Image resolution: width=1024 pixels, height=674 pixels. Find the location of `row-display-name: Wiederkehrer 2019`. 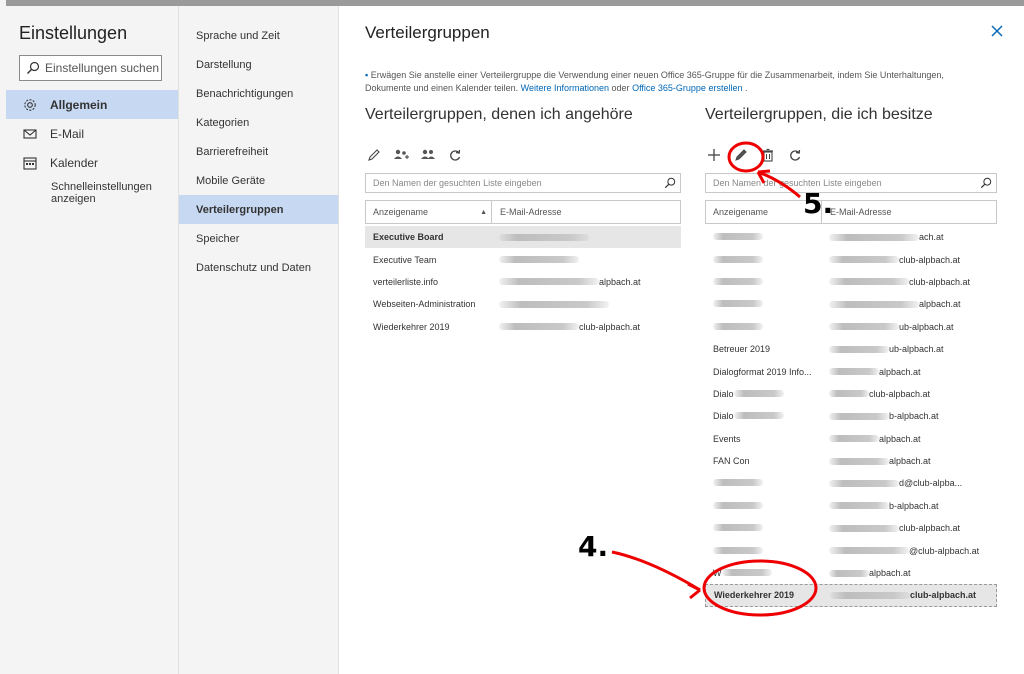

row-display-name: Wiederkehrer 2019 is located at coordinates (411, 326).